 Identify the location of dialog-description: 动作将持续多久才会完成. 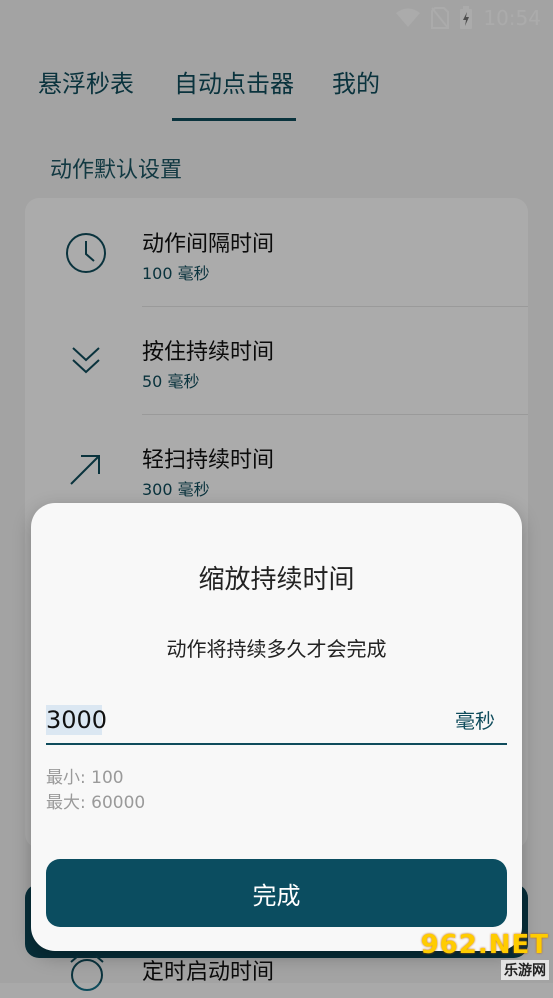
(276, 649).